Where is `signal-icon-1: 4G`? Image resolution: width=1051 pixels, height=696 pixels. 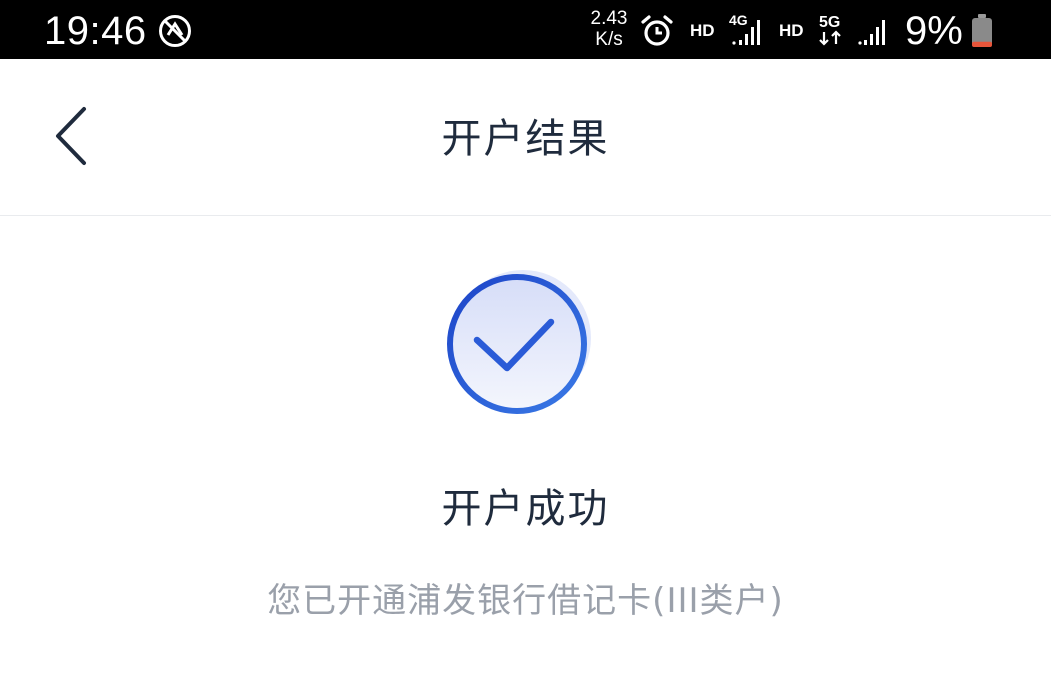
signal-icon-1: 4G is located at coordinates (744, 28).